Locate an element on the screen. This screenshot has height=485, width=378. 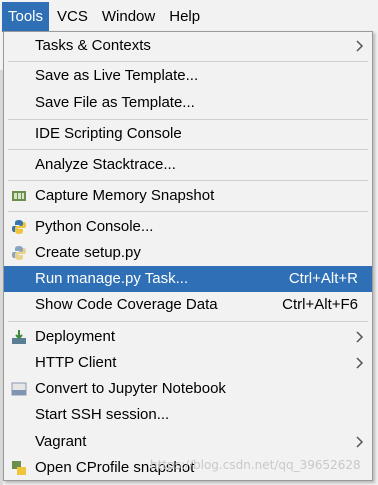
menu-item-label: Capture Memory Snapshot is located at coordinates (125, 195).